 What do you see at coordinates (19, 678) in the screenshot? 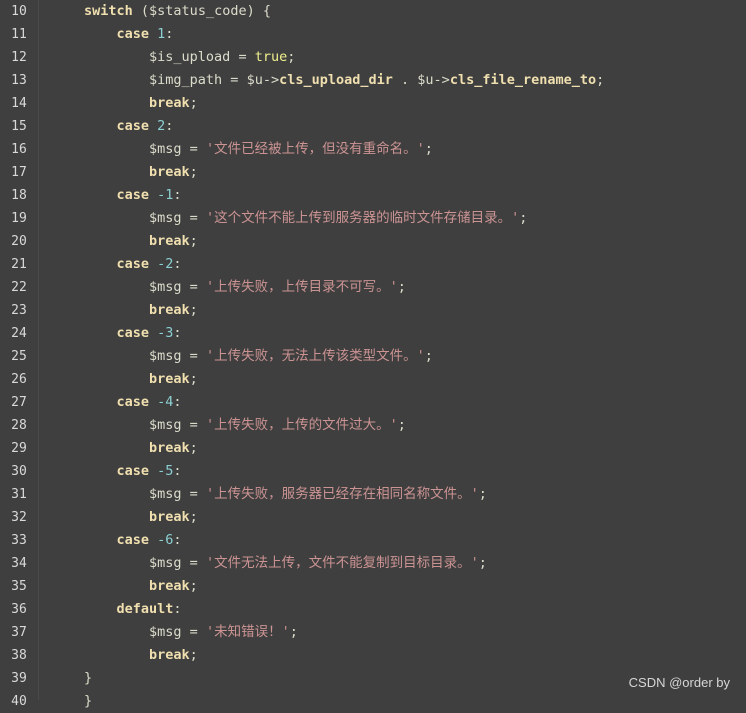
I see `line-number: 39` at bounding box center [19, 678].